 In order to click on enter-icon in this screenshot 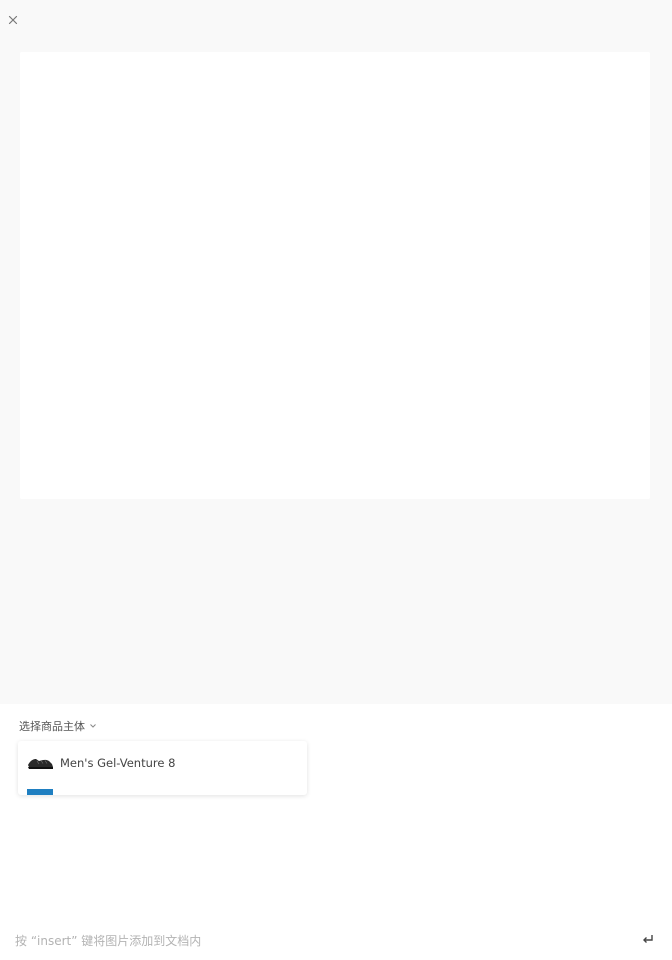, I will do `click(648, 939)`.